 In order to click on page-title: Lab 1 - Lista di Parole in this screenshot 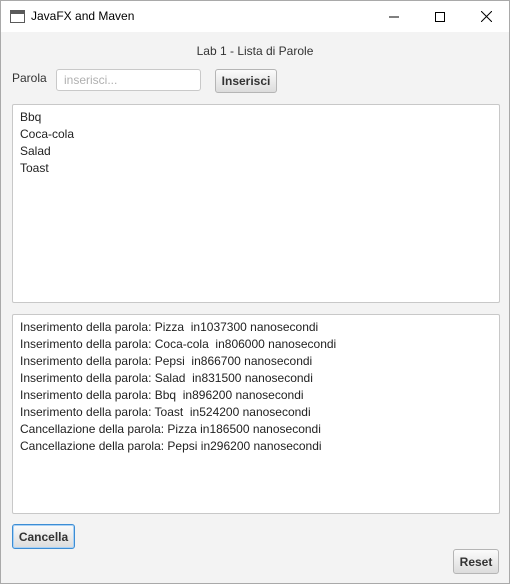, I will do `click(255, 51)`.